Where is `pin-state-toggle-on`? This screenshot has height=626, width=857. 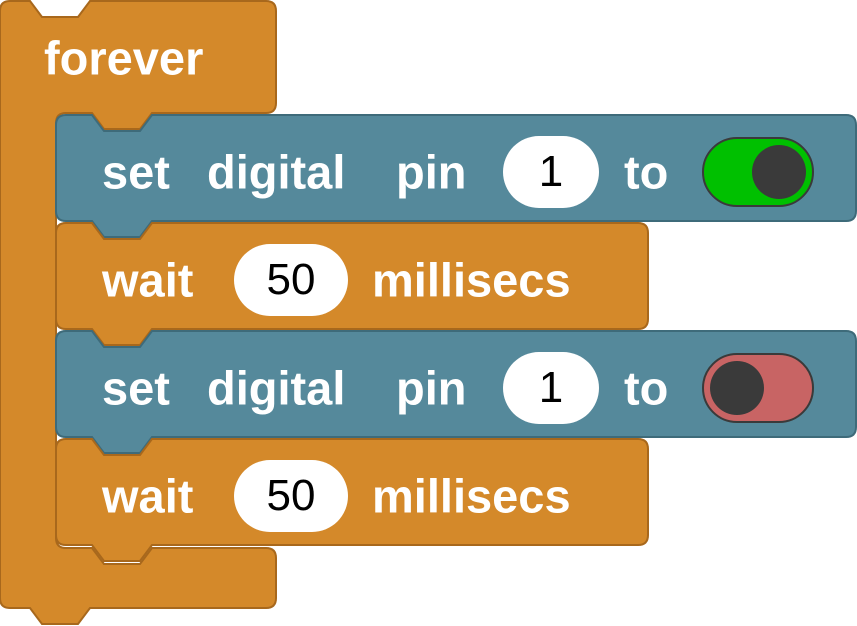
pin-state-toggle-on is located at coordinates (758, 172).